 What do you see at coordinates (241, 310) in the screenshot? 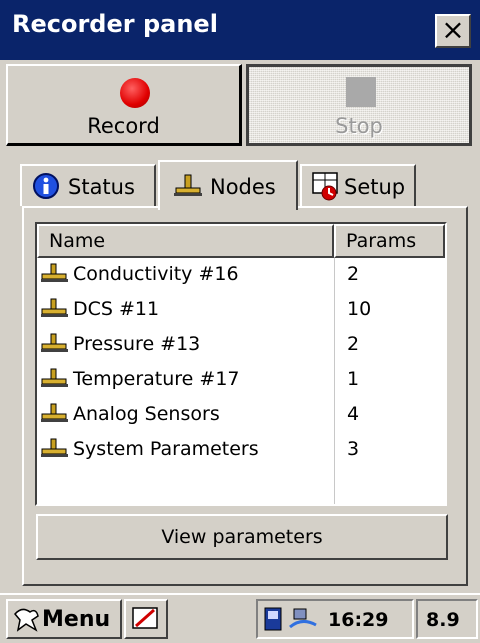
I see `table-row: DCS #11 10` at bounding box center [241, 310].